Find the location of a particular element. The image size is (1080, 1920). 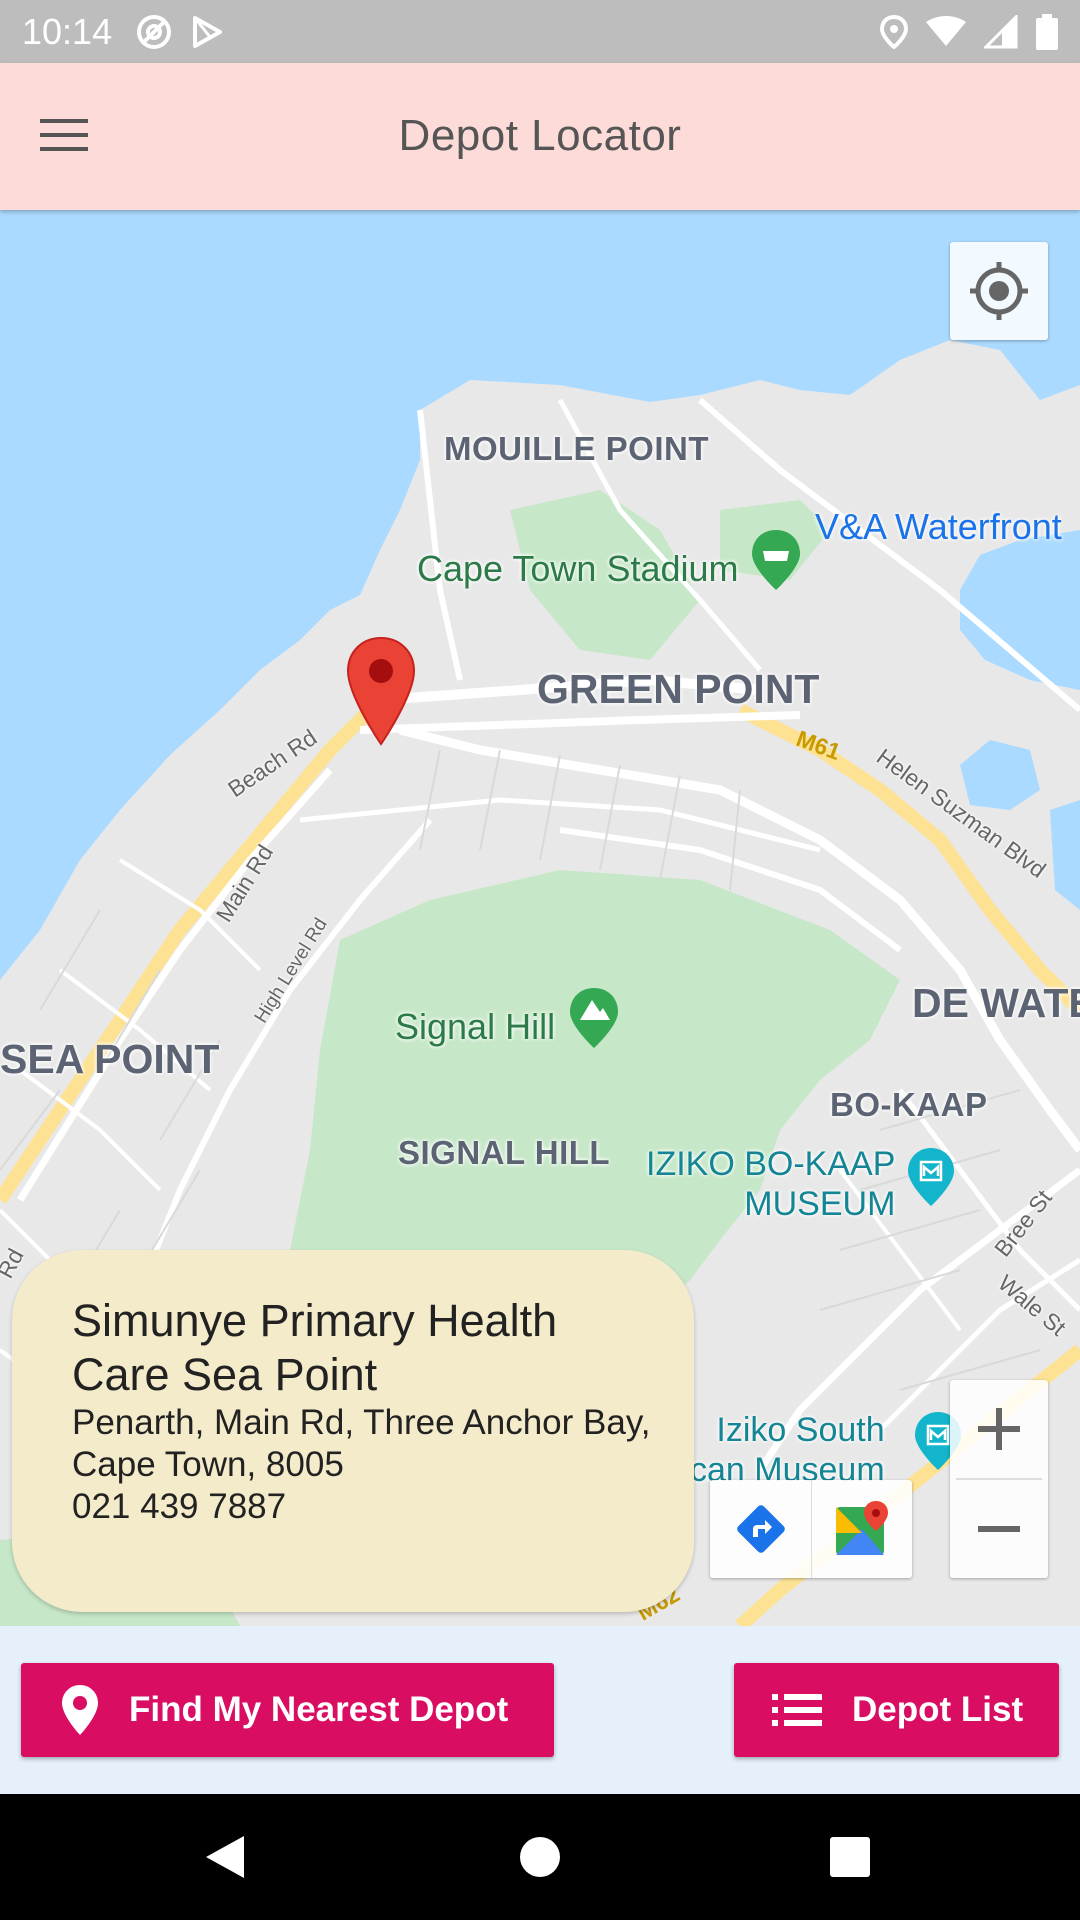

museum-poi-icon is located at coordinates (931, 1177).